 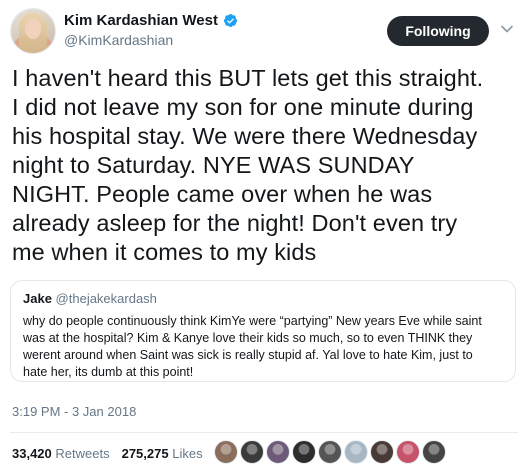 I want to click on author-handle: @KimKardashian, so click(x=118, y=40).